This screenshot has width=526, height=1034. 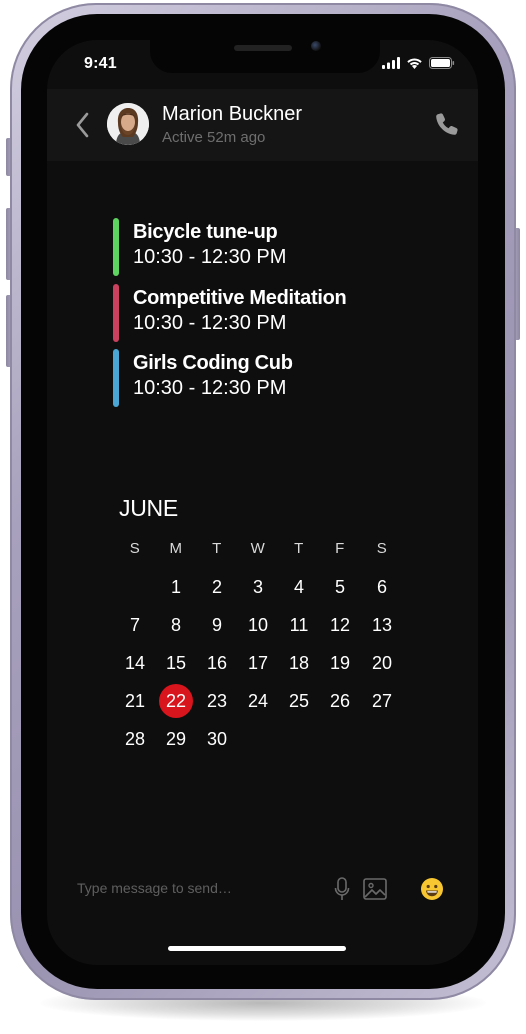 What do you see at coordinates (340, 548) in the screenshot?
I see `weekday-label: F` at bounding box center [340, 548].